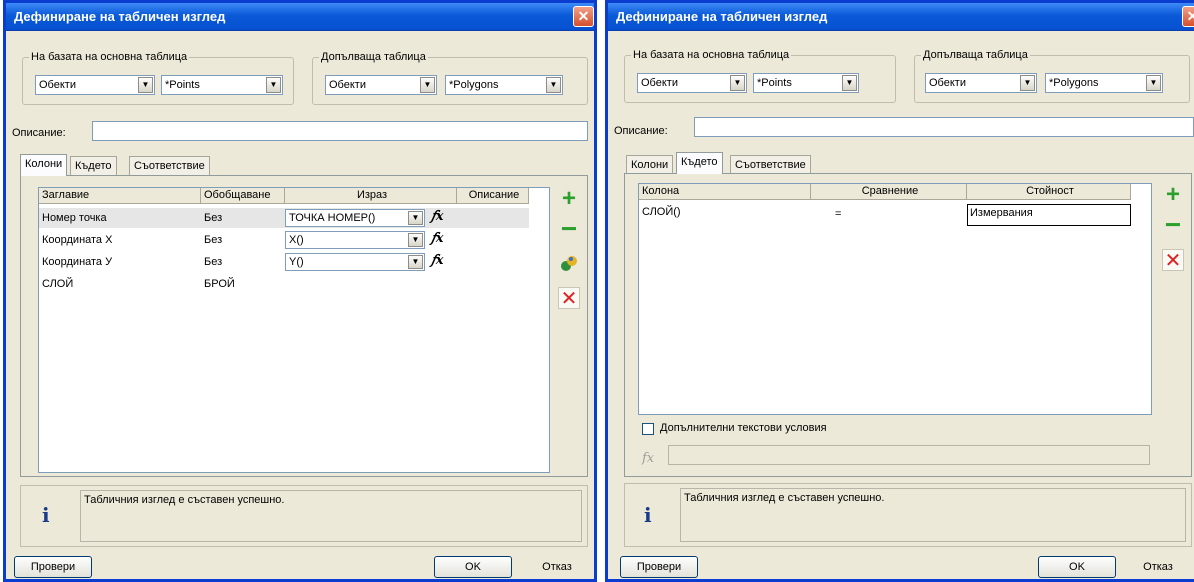 Image resolution: width=1194 pixels, height=582 pixels. Describe the element at coordinates (74, 218) in the screenshot. I see `table-cell: Номер точка` at that location.